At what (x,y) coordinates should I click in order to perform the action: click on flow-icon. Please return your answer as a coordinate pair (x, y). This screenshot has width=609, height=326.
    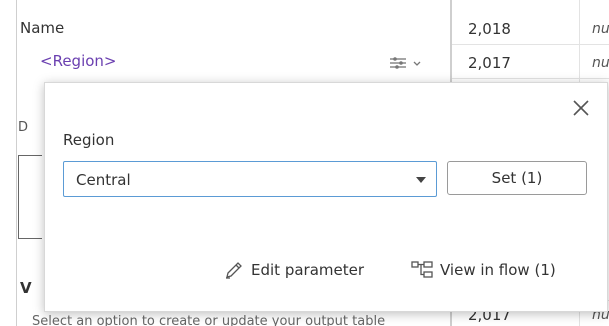
    Looking at the image, I should click on (422, 269).